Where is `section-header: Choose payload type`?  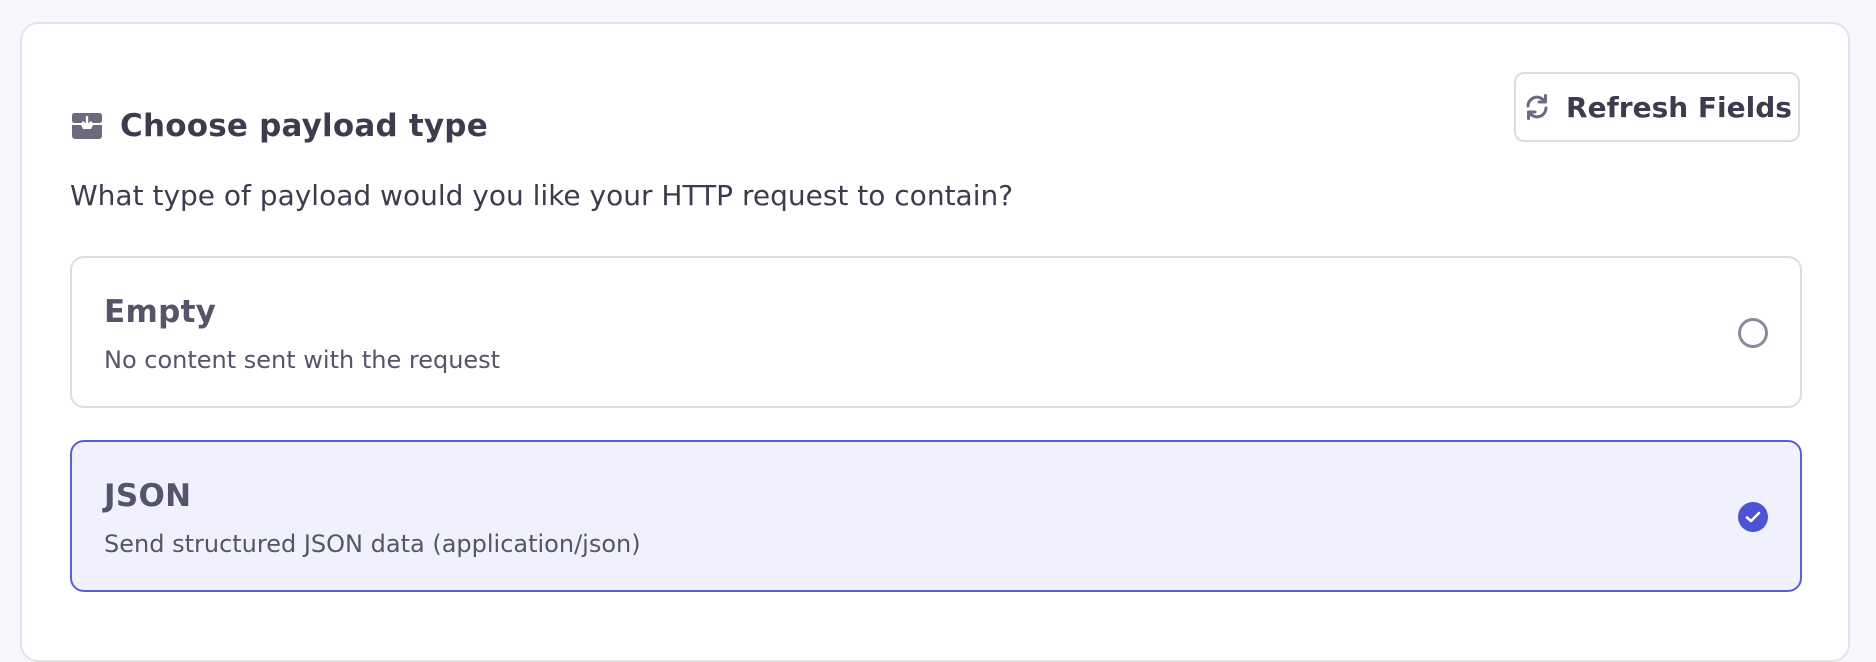
section-header: Choose payload type is located at coordinates (279, 126).